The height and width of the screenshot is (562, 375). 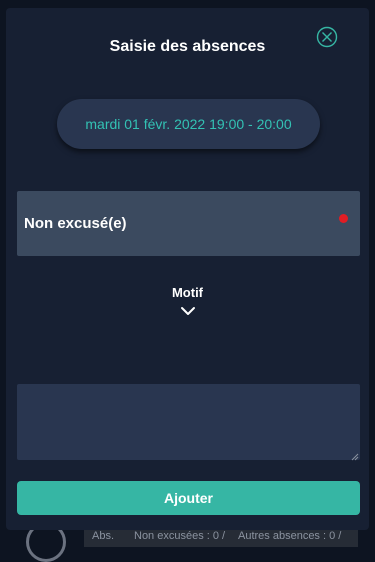 I want to click on add-button: Ajouter, so click(x=188, y=498).